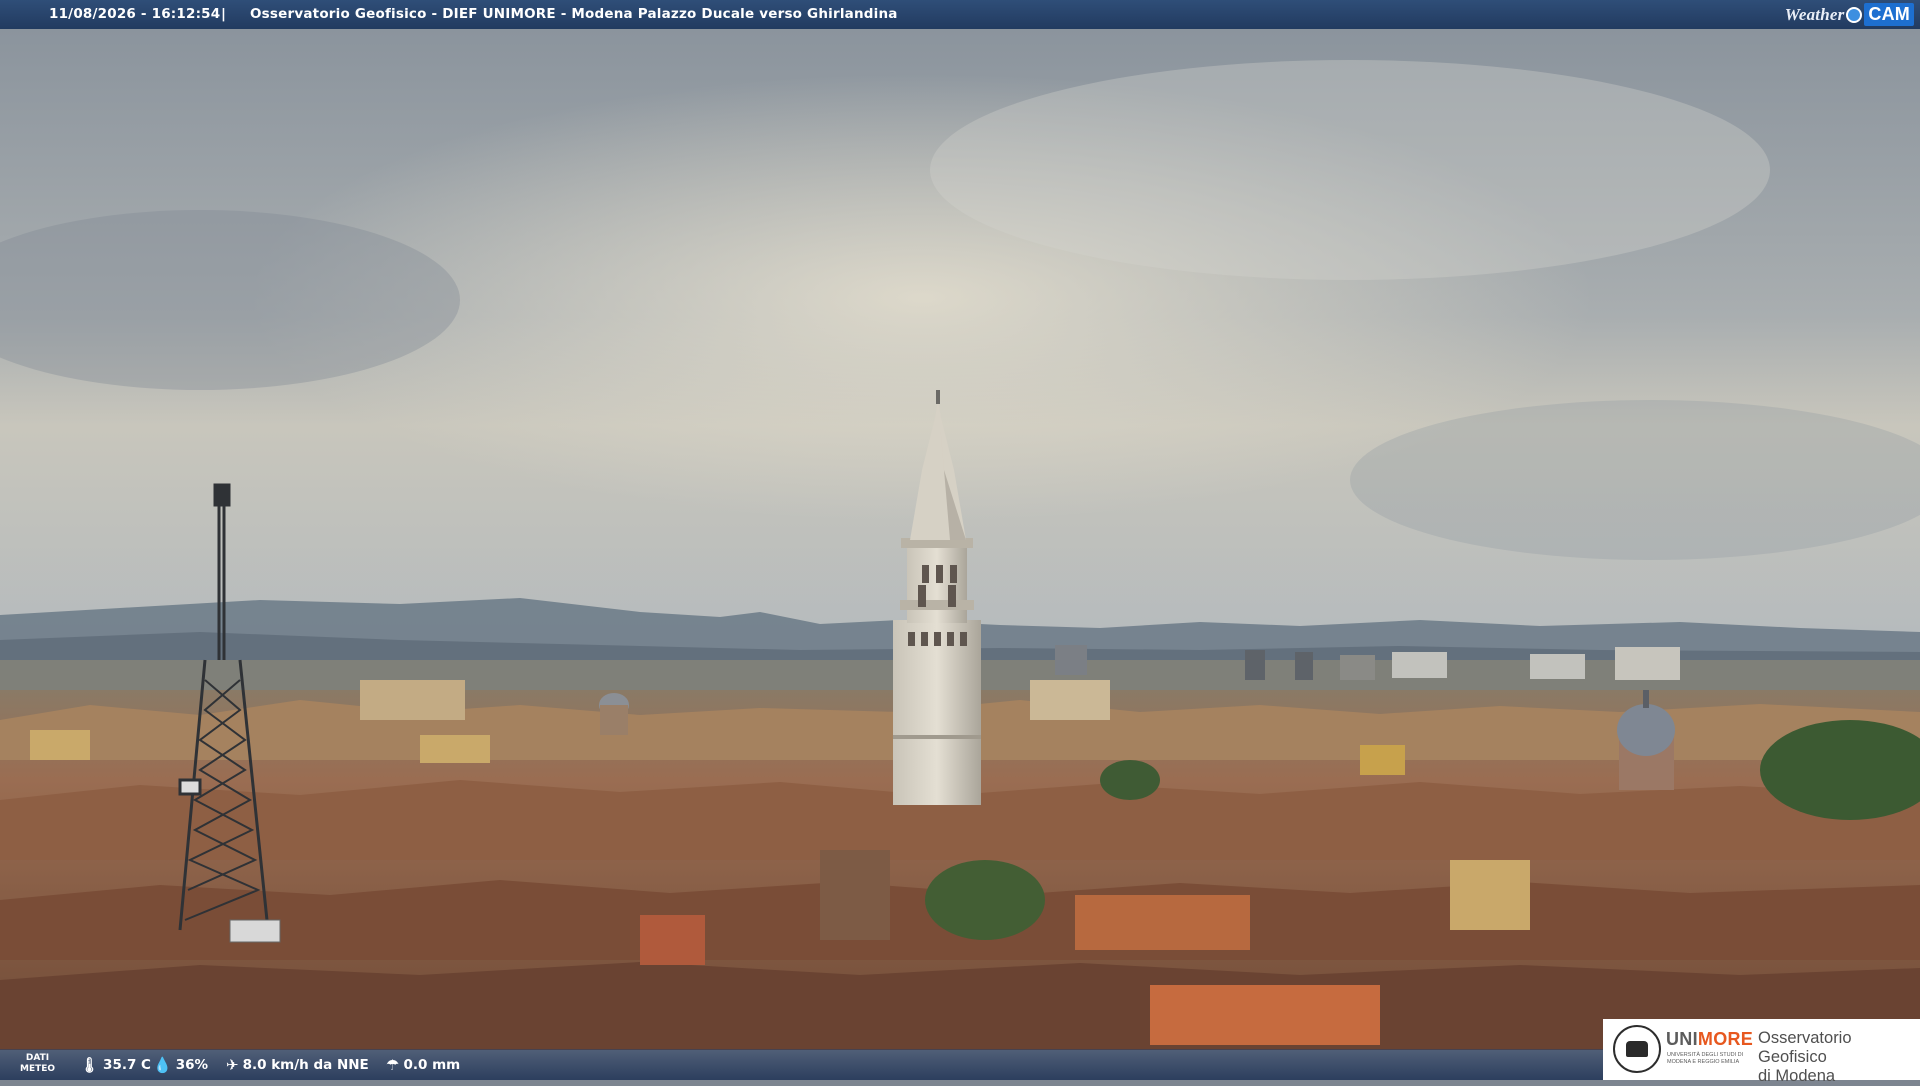 This screenshot has width=1920, height=1086. Describe the element at coordinates (1710, 1039) in the screenshot. I see `unimore-wordmark: UNIMORE` at that location.